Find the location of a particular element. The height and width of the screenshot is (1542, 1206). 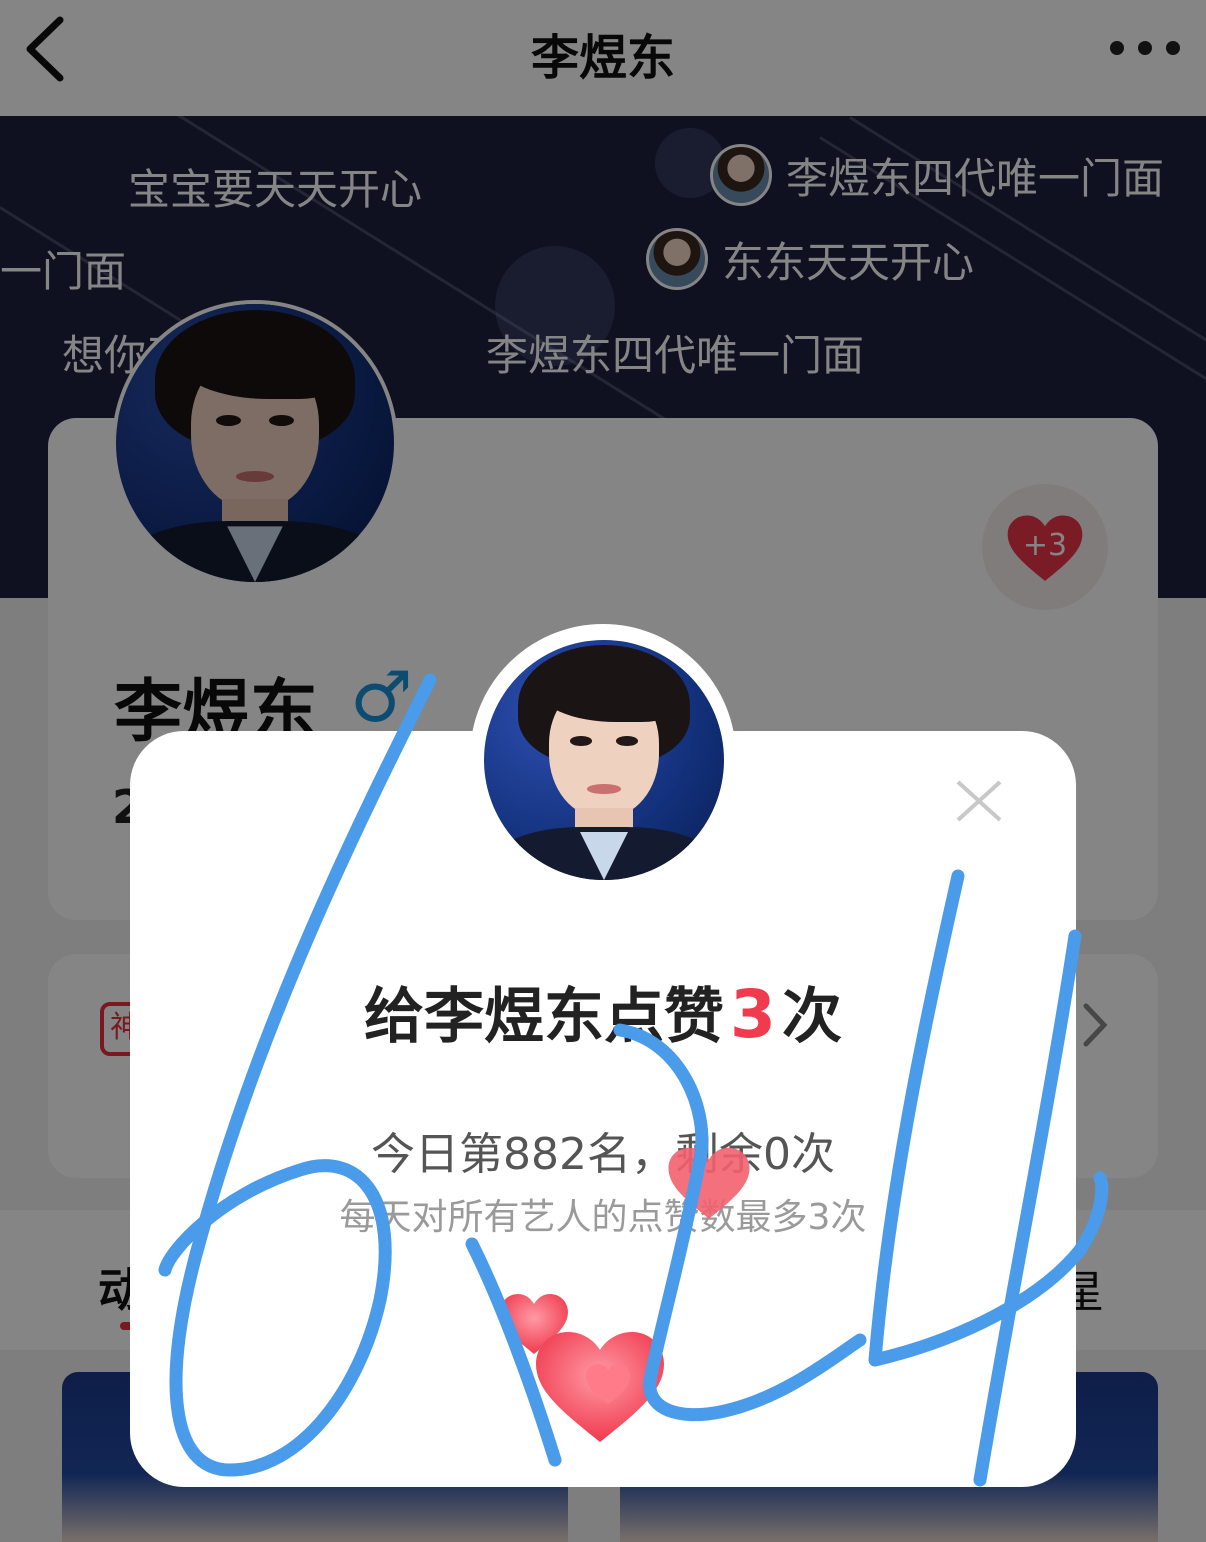

daily-limit-text: 每天对所有艺人的点赞数最多3次 is located at coordinates (603, 1217).